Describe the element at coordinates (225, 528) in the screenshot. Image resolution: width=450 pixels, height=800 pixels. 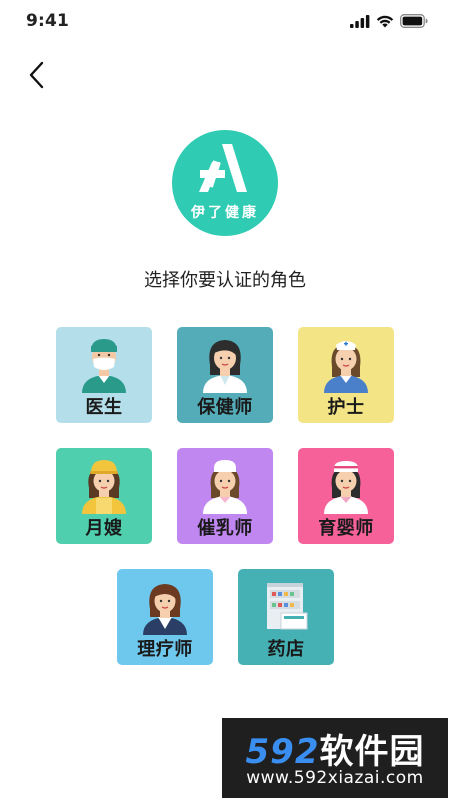
I see `role-label: 催乳师` at that location.